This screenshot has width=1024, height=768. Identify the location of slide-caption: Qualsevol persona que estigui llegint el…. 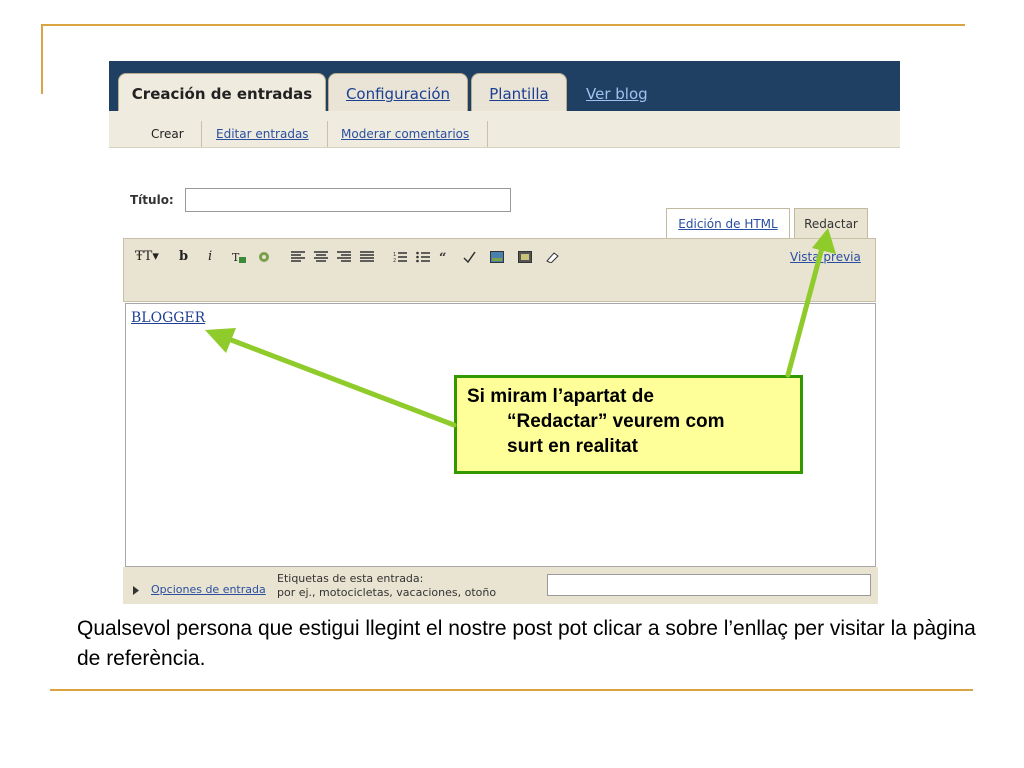
(526, 643).